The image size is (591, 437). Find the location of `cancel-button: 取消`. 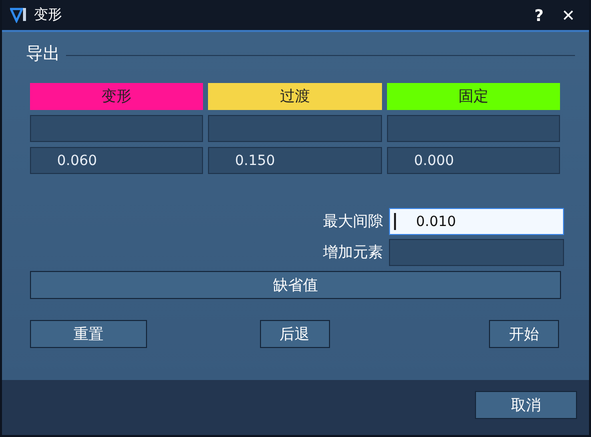

cancel-button: 取消 is located at coordinates (526, 405).